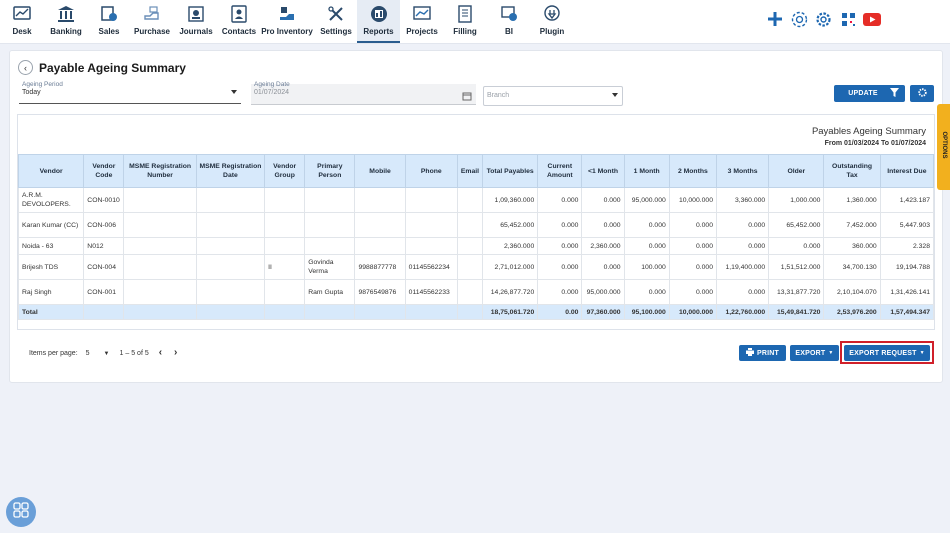 The width and height of the screenshot is (950, 533). What do you see at coordinates (894, 93) in the screenshot?
I see `filter-button` at bounding box center [894, 93].